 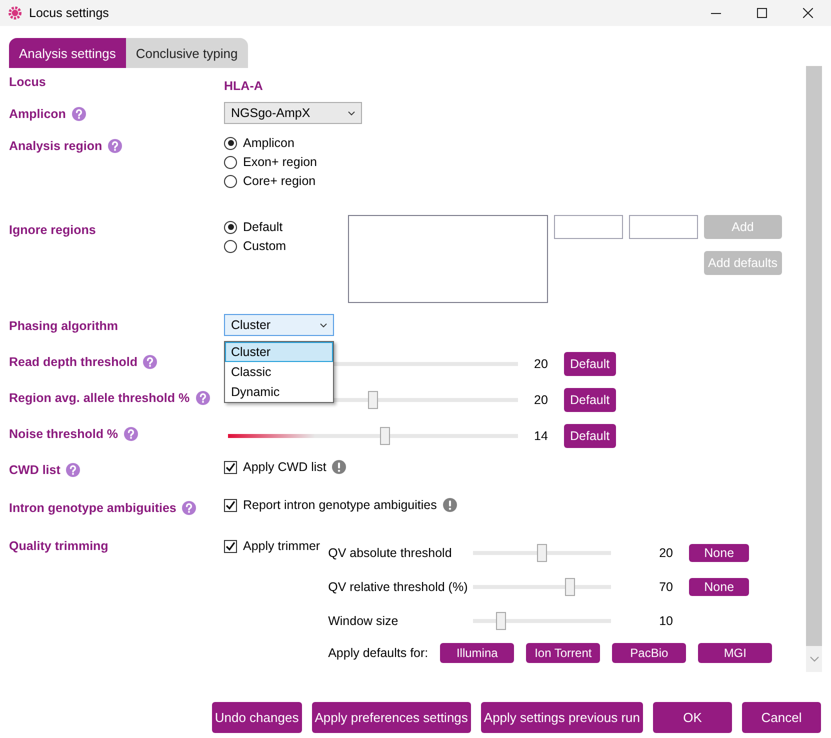 What do you see at coordinates (340, 505) in the screenshot?
I see `checkbox-label: Report intron genotype ambiguities` at bounding box center [340, 505].